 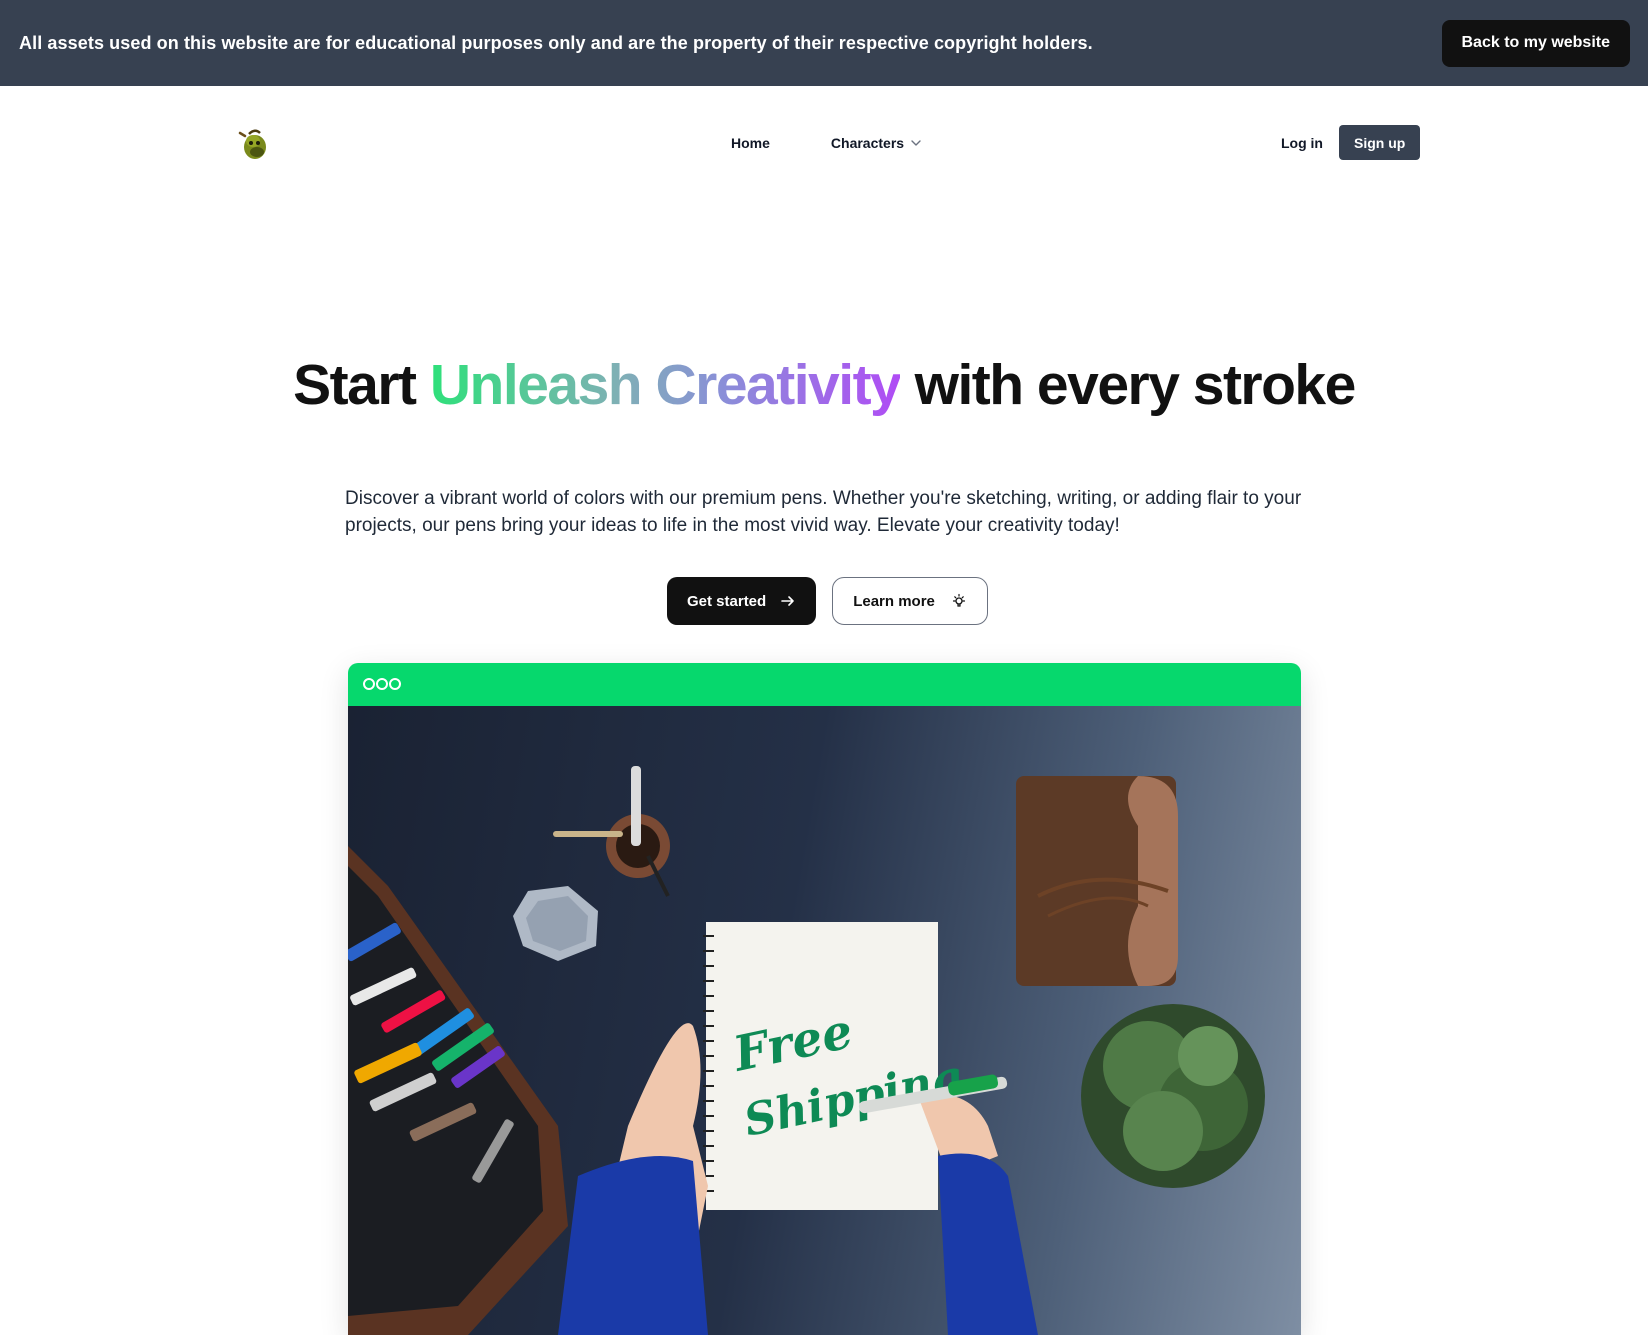 I want to click on auth-actions: Log in Sign up, so click(x=1351, y=142).